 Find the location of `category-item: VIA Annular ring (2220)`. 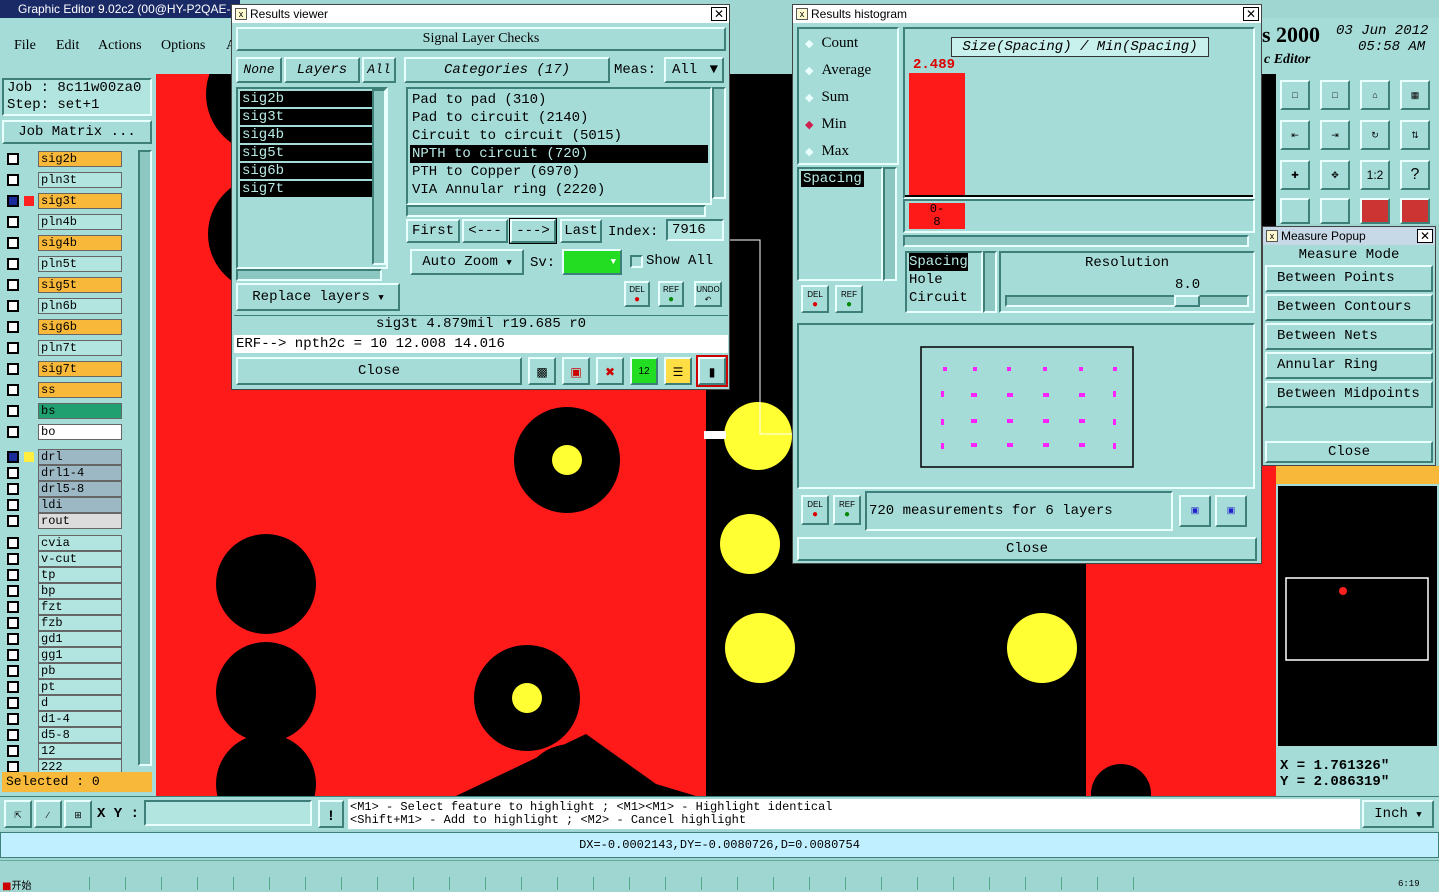

category-item: VIA Annular ring (2220) is located at coordinates (559, 190).